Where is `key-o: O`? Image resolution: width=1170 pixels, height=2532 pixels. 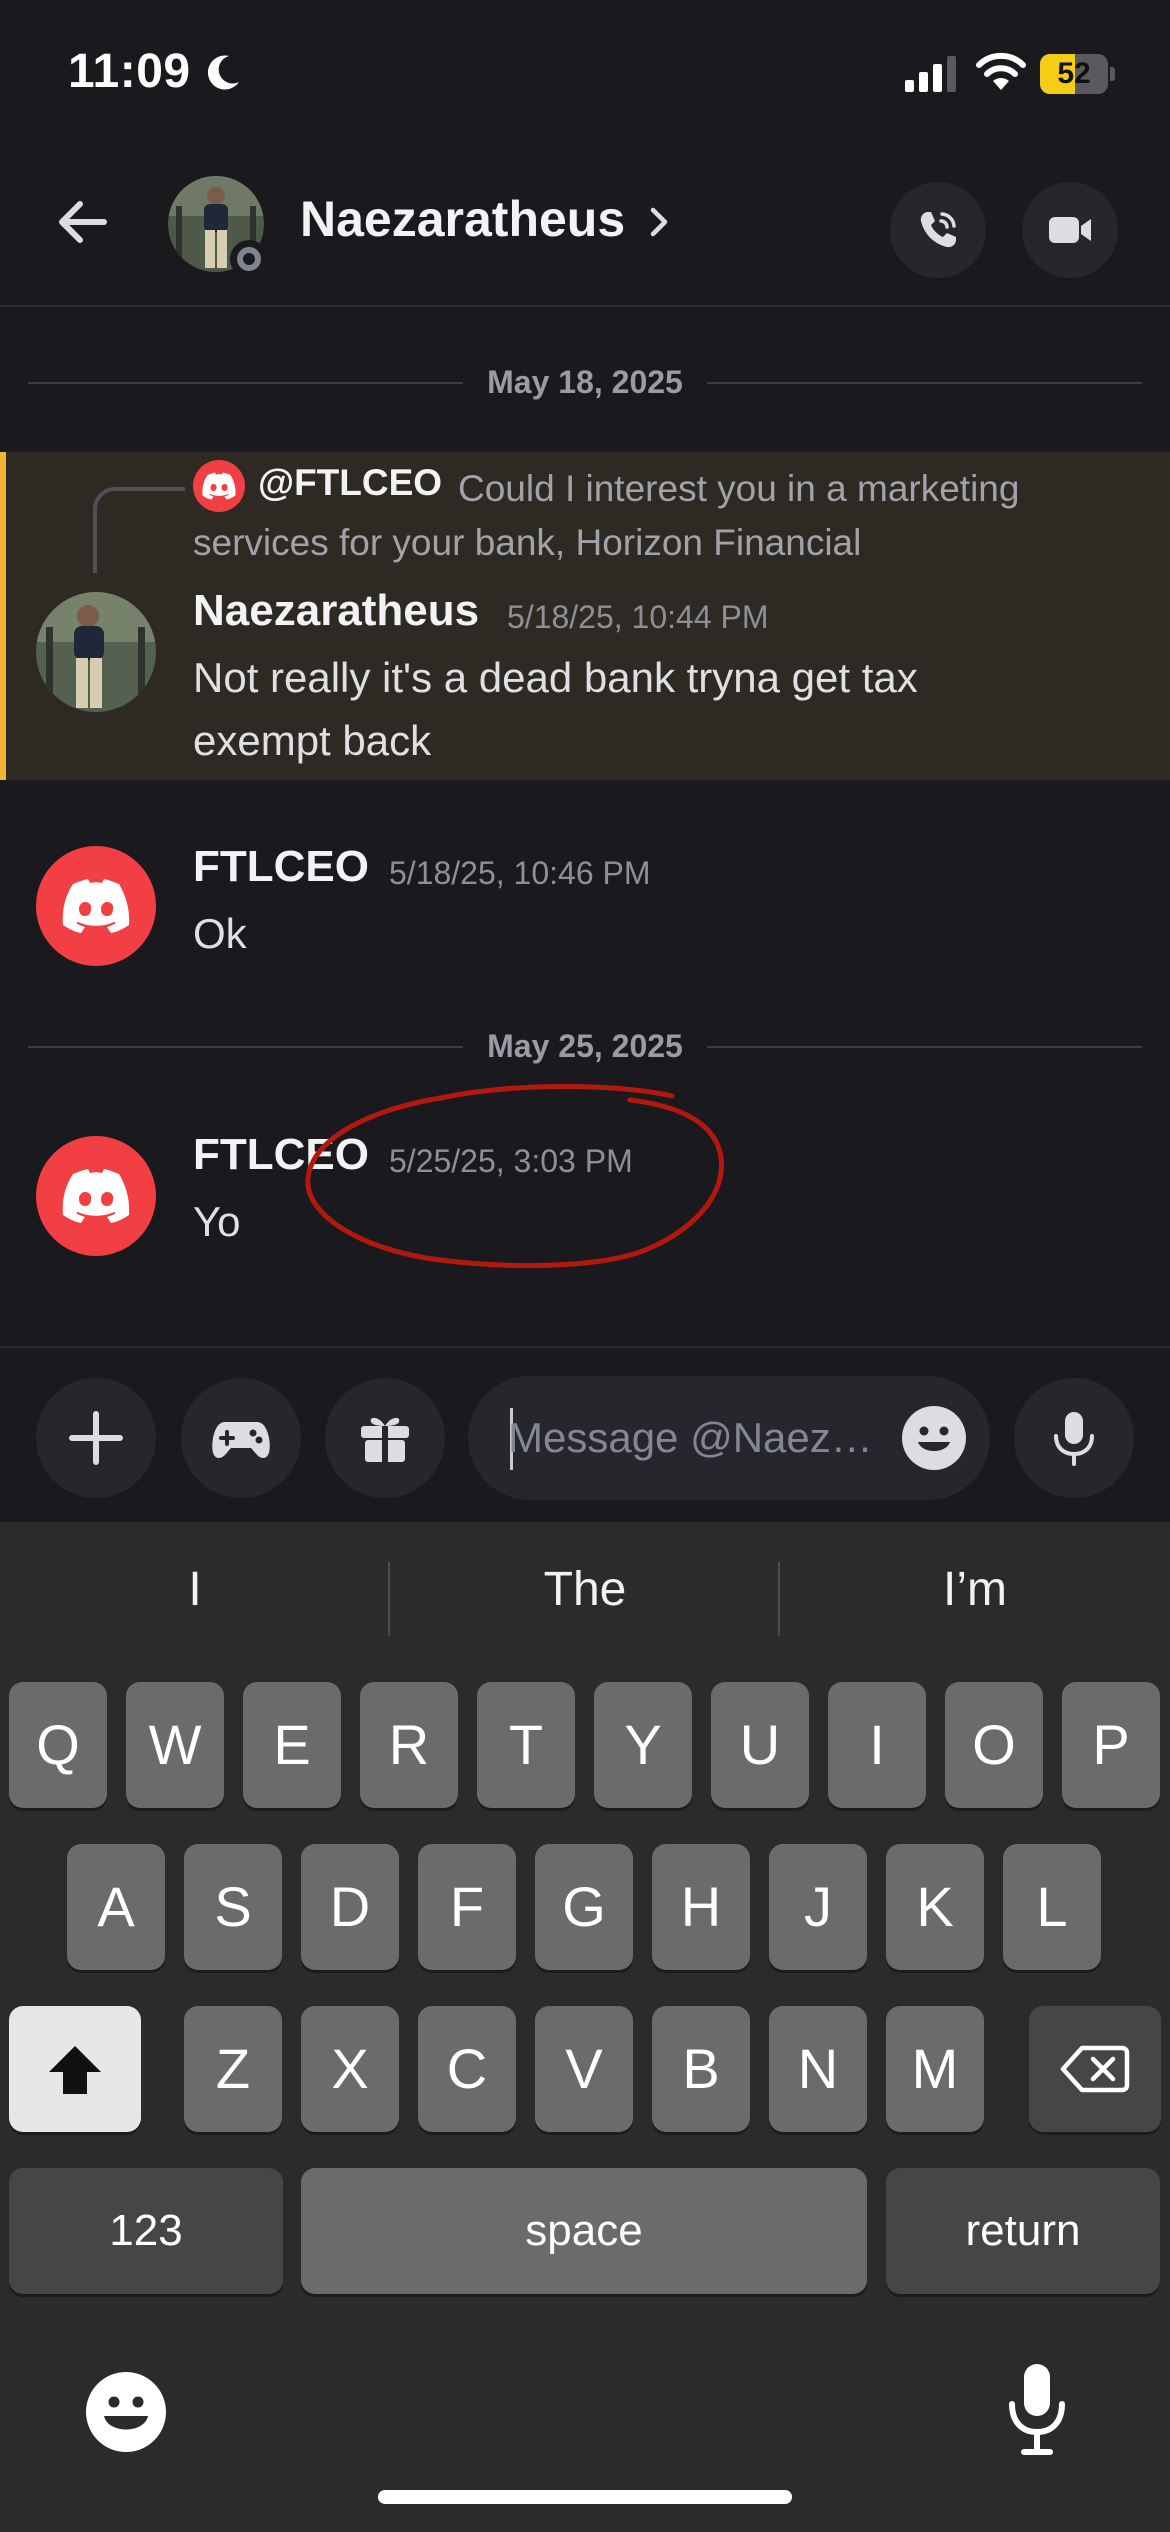 key-o: O is located at coordinates (994, 1745).